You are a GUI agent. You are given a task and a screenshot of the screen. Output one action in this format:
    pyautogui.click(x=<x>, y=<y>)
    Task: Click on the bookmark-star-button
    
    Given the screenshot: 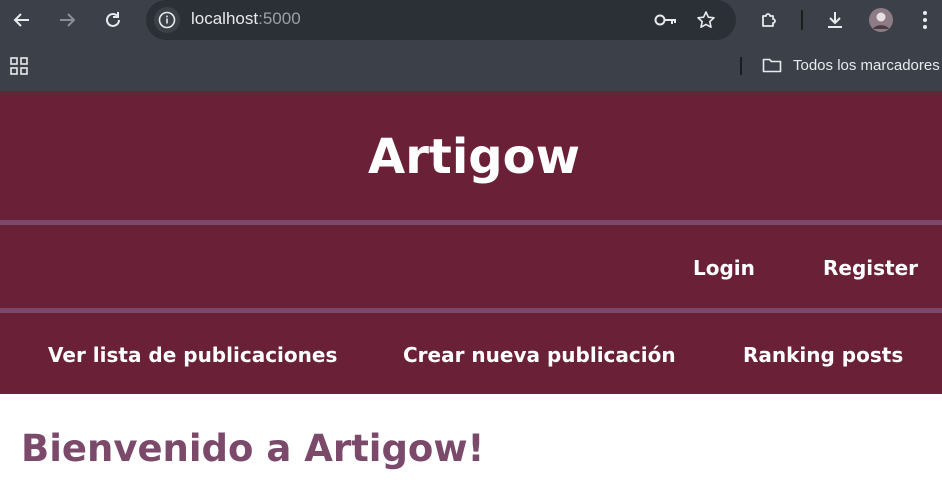 What is the action you would take?
    pyautogui.click(x=706, y=20)
    